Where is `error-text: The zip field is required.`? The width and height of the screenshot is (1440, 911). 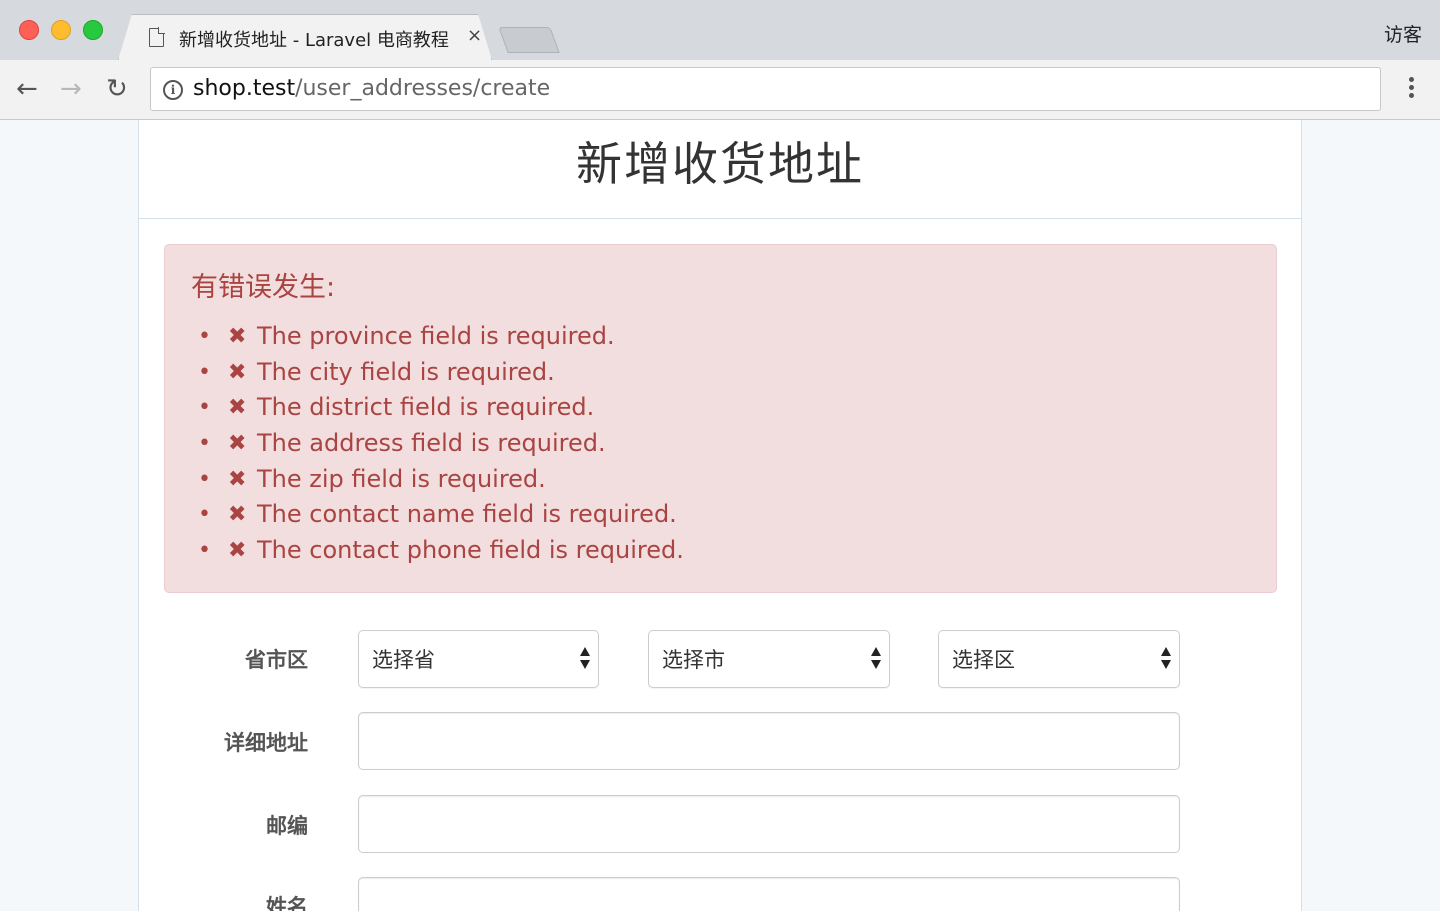 error-text: The zip field is required. is located at coordinates (401, 478).